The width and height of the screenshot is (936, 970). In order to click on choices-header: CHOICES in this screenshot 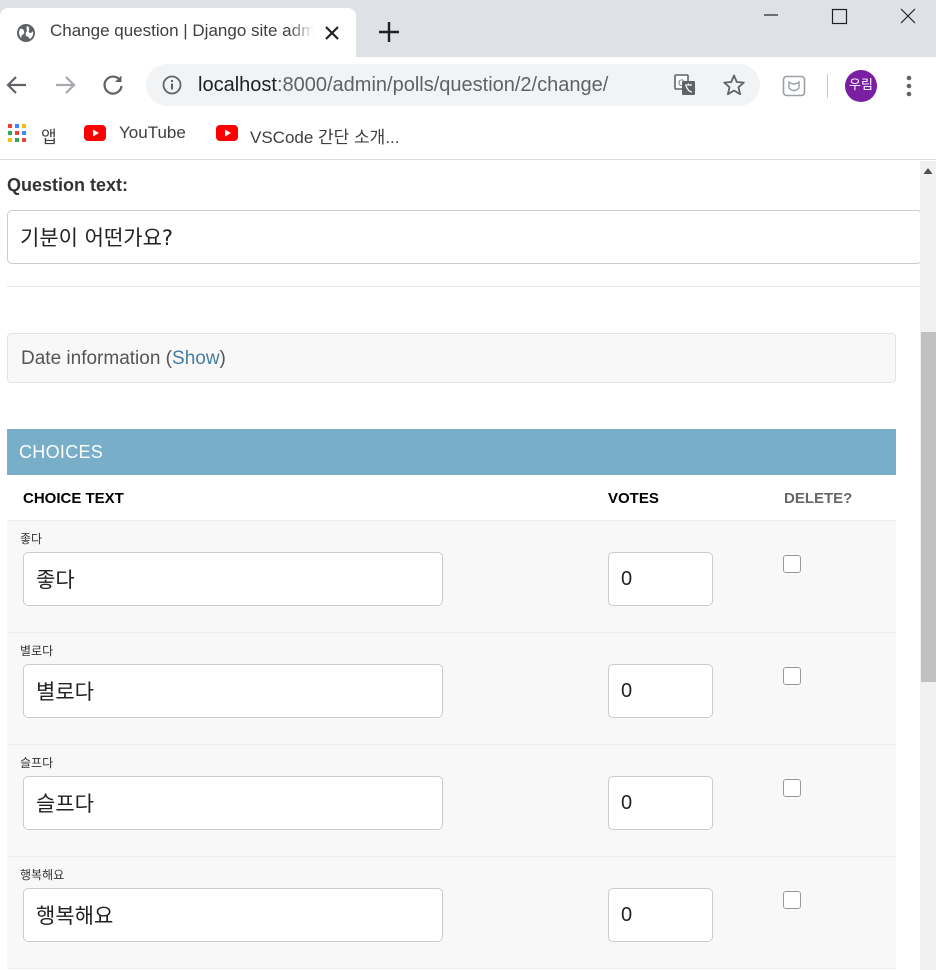, I will do `click(451, 452)`.